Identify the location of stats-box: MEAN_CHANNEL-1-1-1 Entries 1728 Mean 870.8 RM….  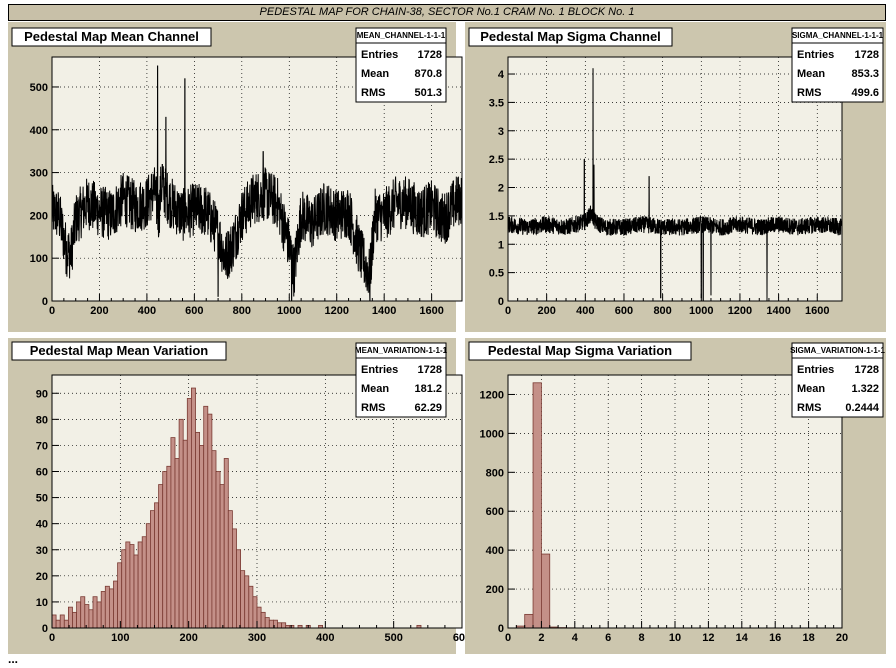
(401, 65).